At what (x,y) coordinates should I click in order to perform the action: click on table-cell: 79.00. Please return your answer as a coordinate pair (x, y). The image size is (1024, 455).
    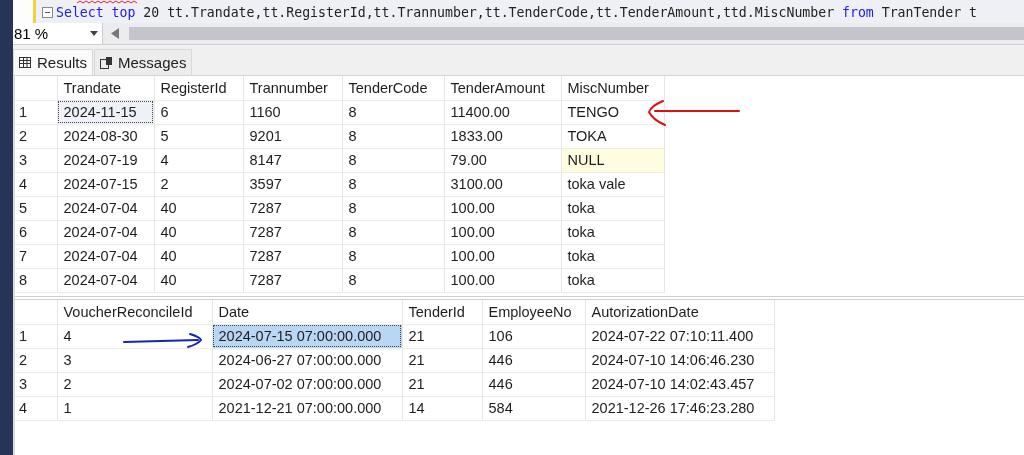
    Looking at the image, I should click on (502, 160).